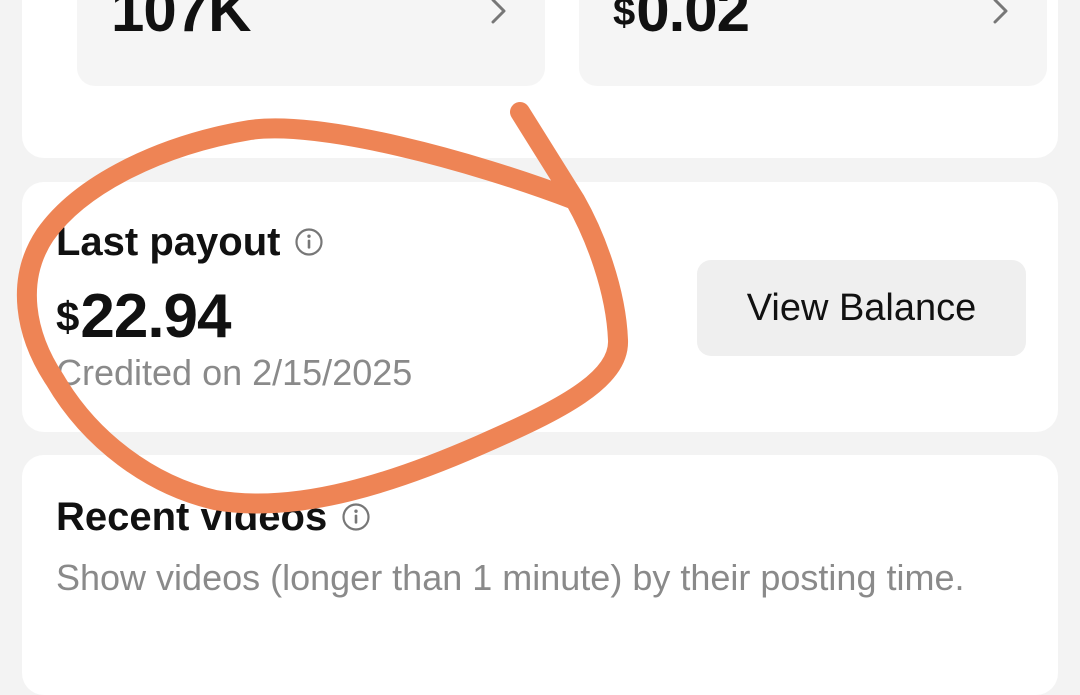 This screenshot has width=1080, height=695. Describe the element at coordinates (693, 22) in the screenshot. I see `rpm-amount: 0.02` at that location.